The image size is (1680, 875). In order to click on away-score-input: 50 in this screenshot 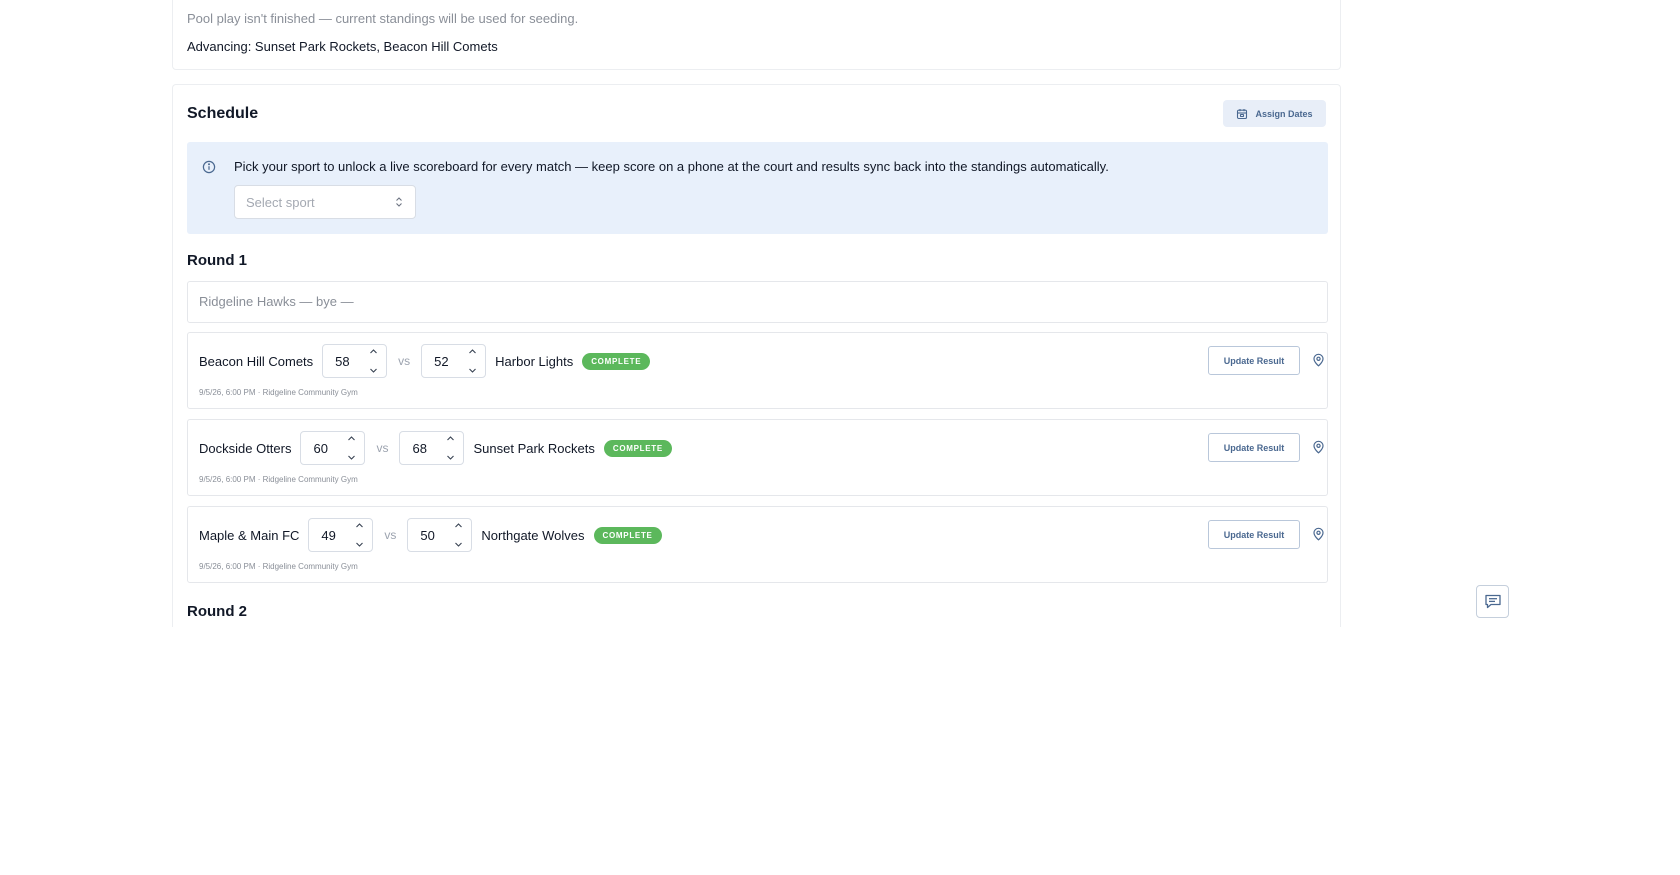, I will do `click(440, 535)`.